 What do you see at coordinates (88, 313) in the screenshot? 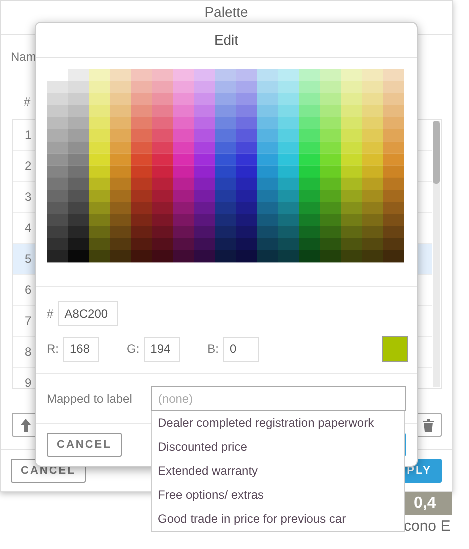
I see `hex-field: A8C200` at bounding box center [88, 313].